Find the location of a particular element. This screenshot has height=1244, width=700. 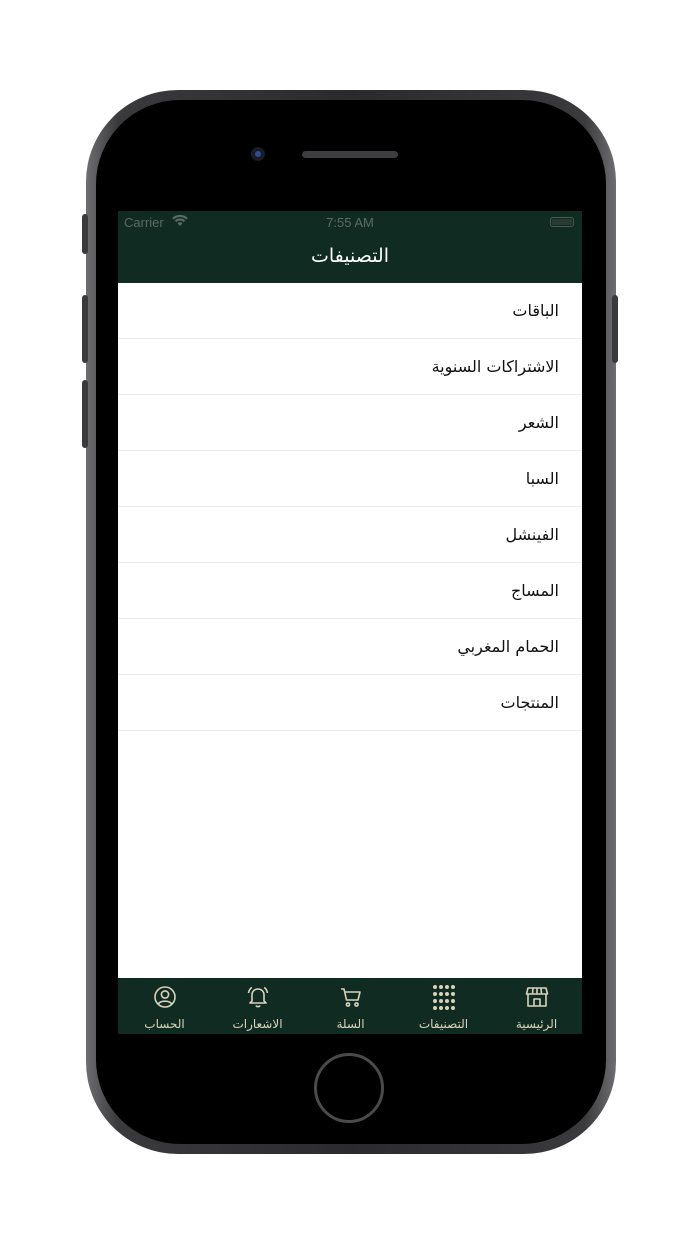

category-item-massage: المساج is located at coordinates (350, 591).